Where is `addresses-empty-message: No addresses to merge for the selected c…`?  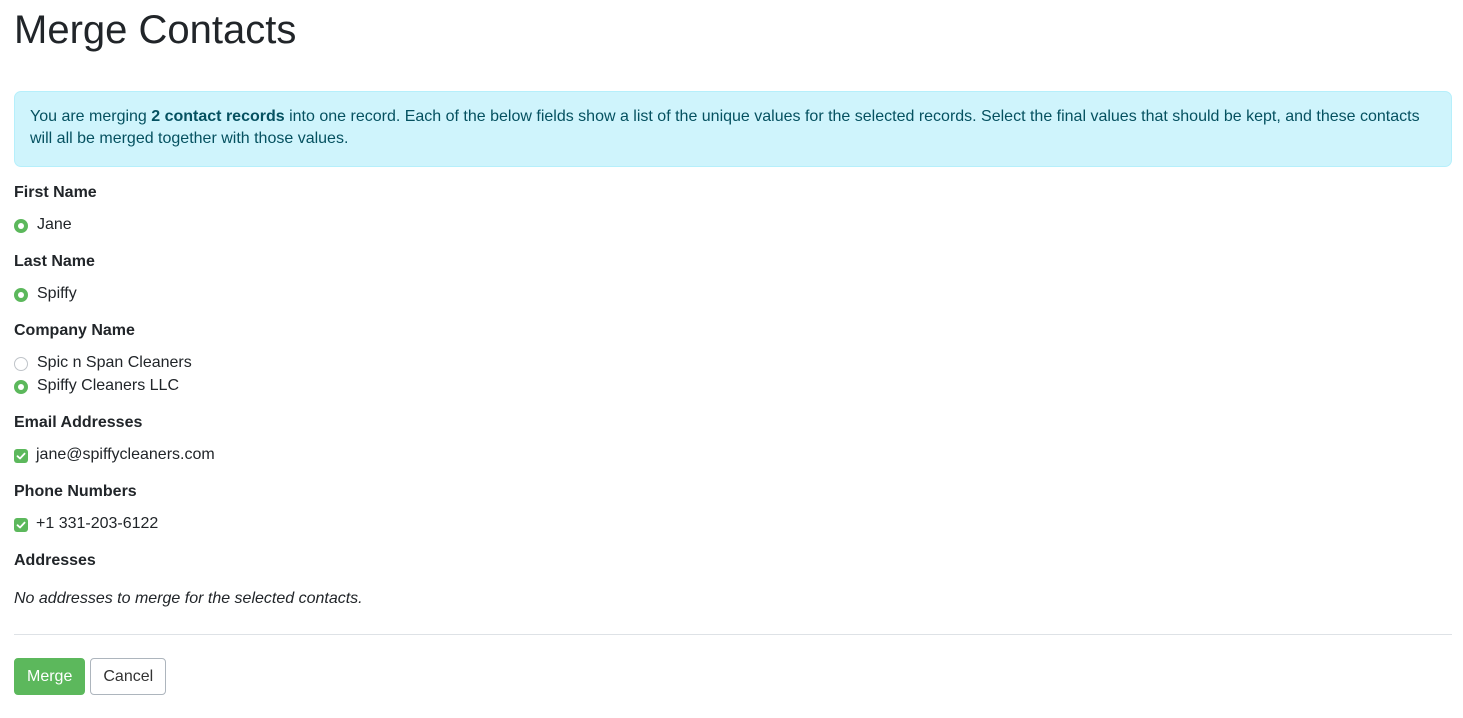
addresses-empty-message: No addresses to merge for the selected c… is located at coordinates (188, 598).